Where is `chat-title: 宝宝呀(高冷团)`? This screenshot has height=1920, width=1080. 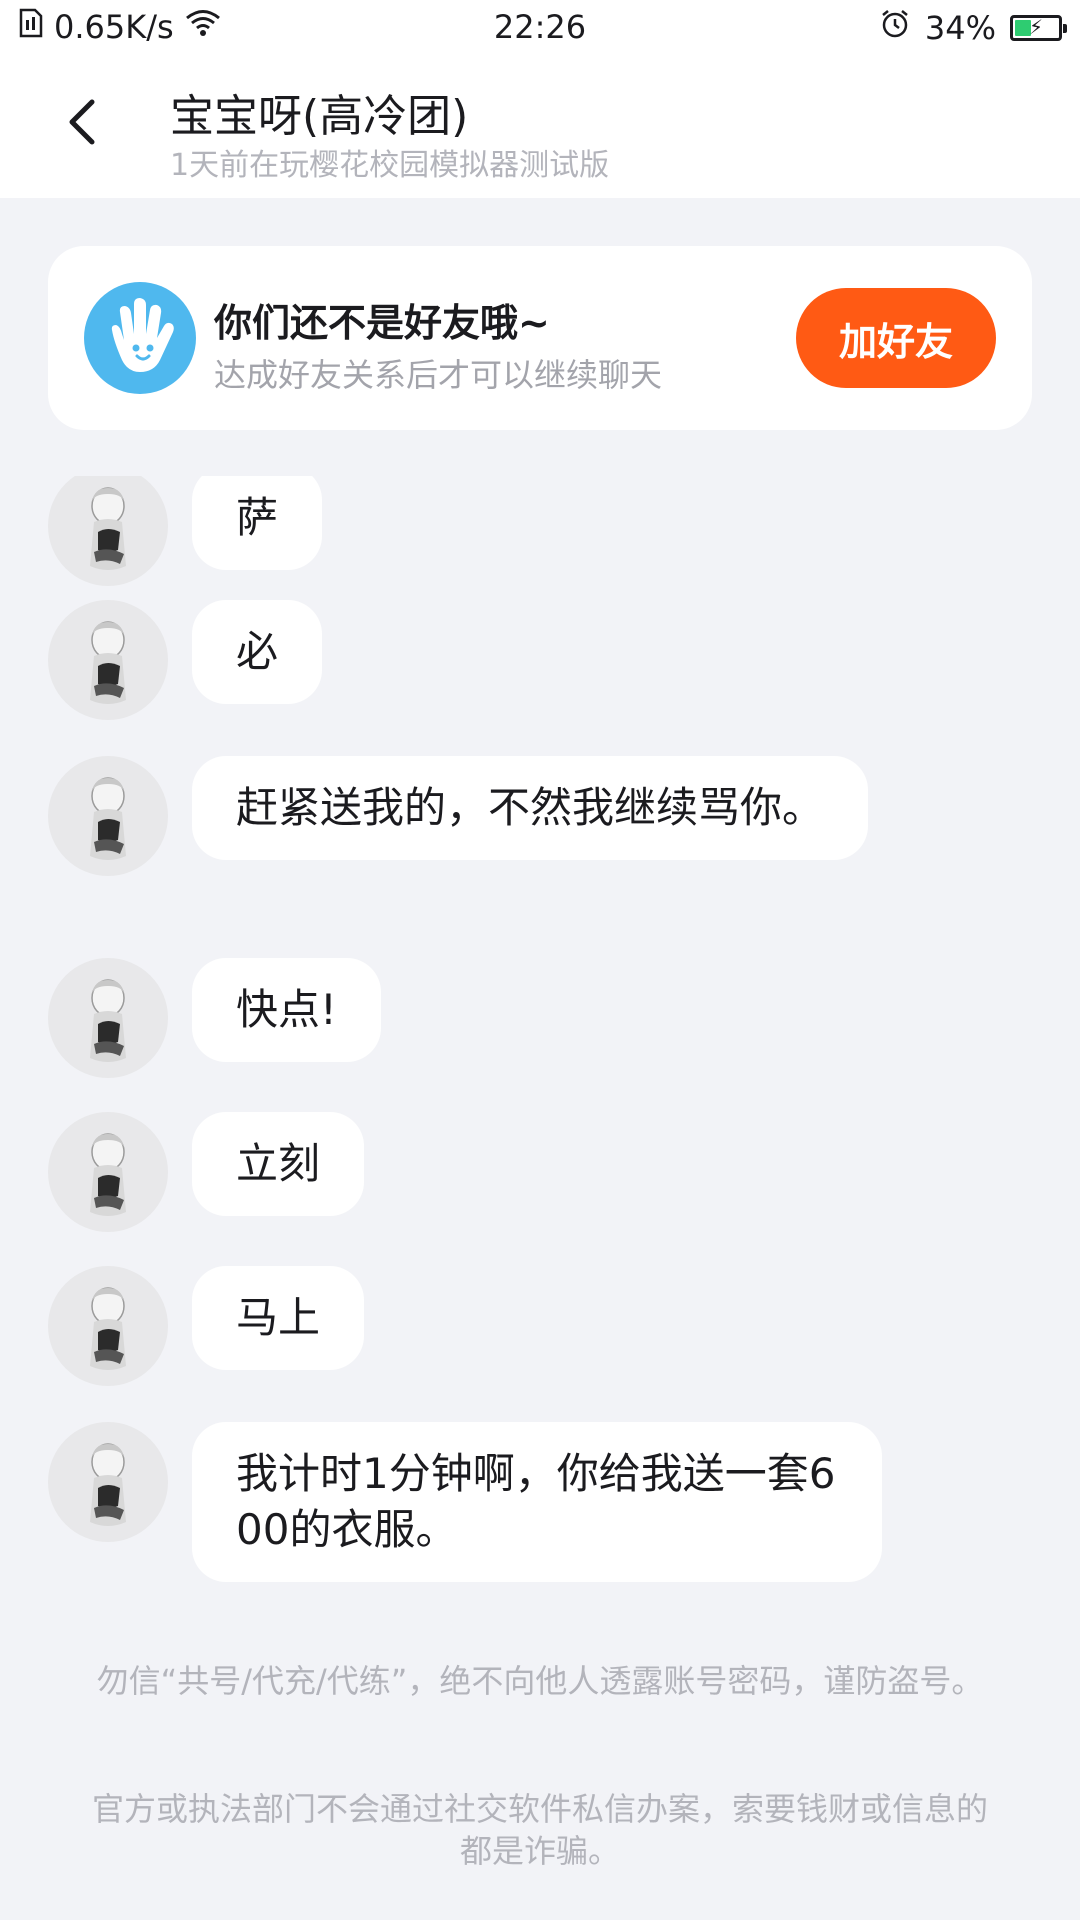 chat-title: 宝宝呀(高冷团) is located at coordinates (319, 116).